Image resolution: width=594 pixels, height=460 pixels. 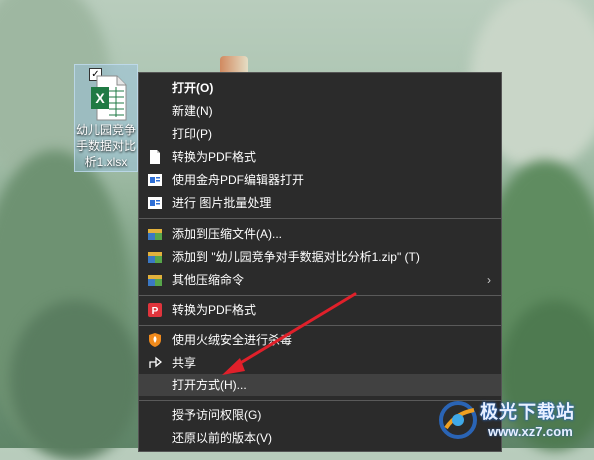 What do you see at coordinates (527, 412) in the screenshot?
I see `watermark-title: 极光下载站` at bounding box center [527, 412].